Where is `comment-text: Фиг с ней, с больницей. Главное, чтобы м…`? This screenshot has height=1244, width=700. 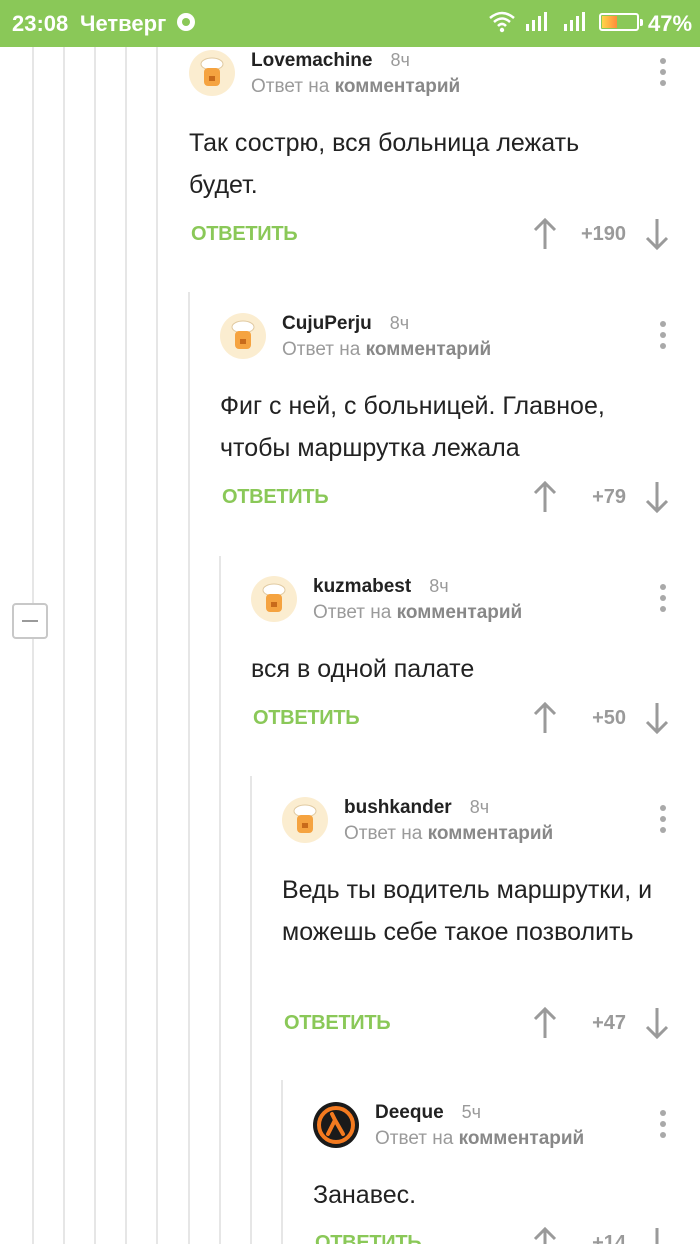
comment-text: Фиг с ней, с больницей. Главное, чтобы м… is located at coordinates (412, 427).